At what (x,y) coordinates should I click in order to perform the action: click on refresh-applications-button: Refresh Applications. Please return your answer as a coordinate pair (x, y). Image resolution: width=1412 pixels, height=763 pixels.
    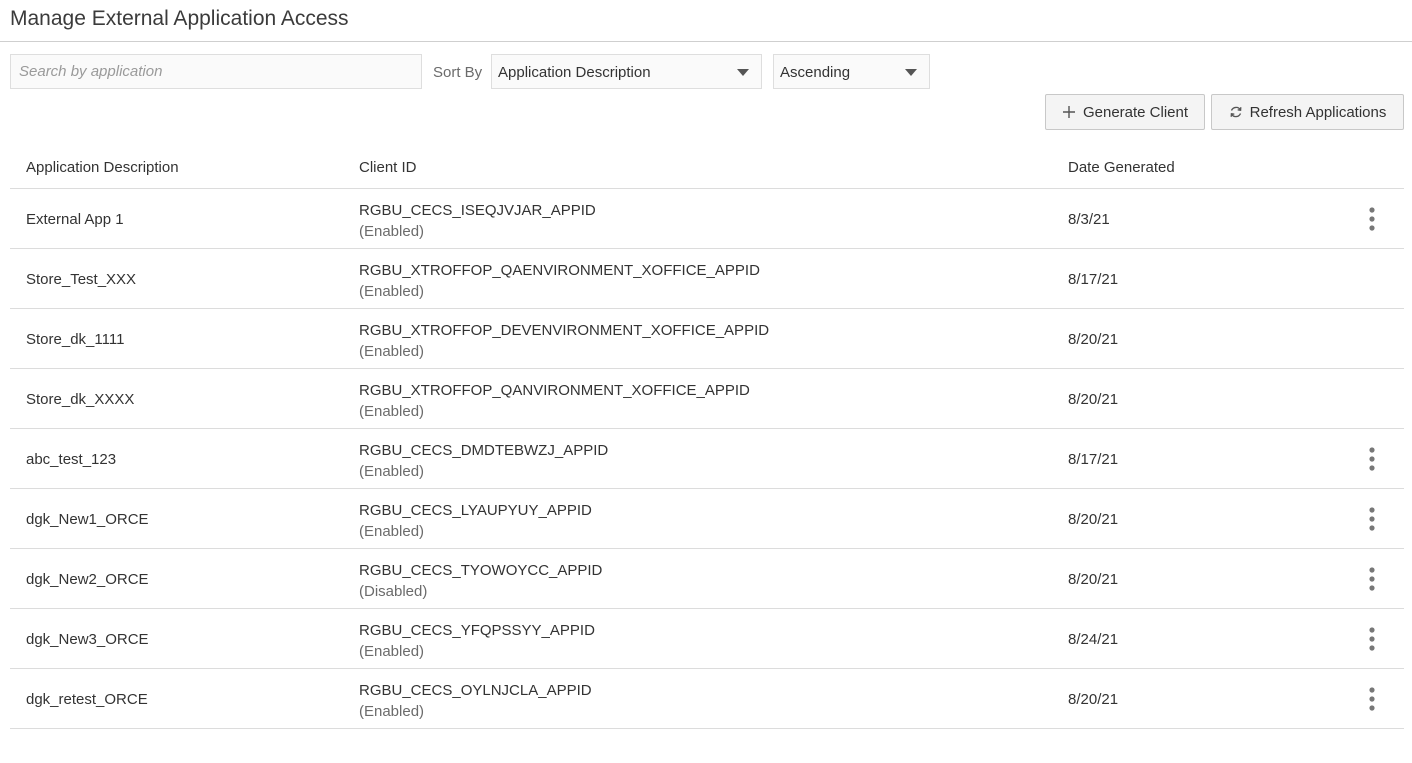
    Looking at the image, I should click on (1307, 112).